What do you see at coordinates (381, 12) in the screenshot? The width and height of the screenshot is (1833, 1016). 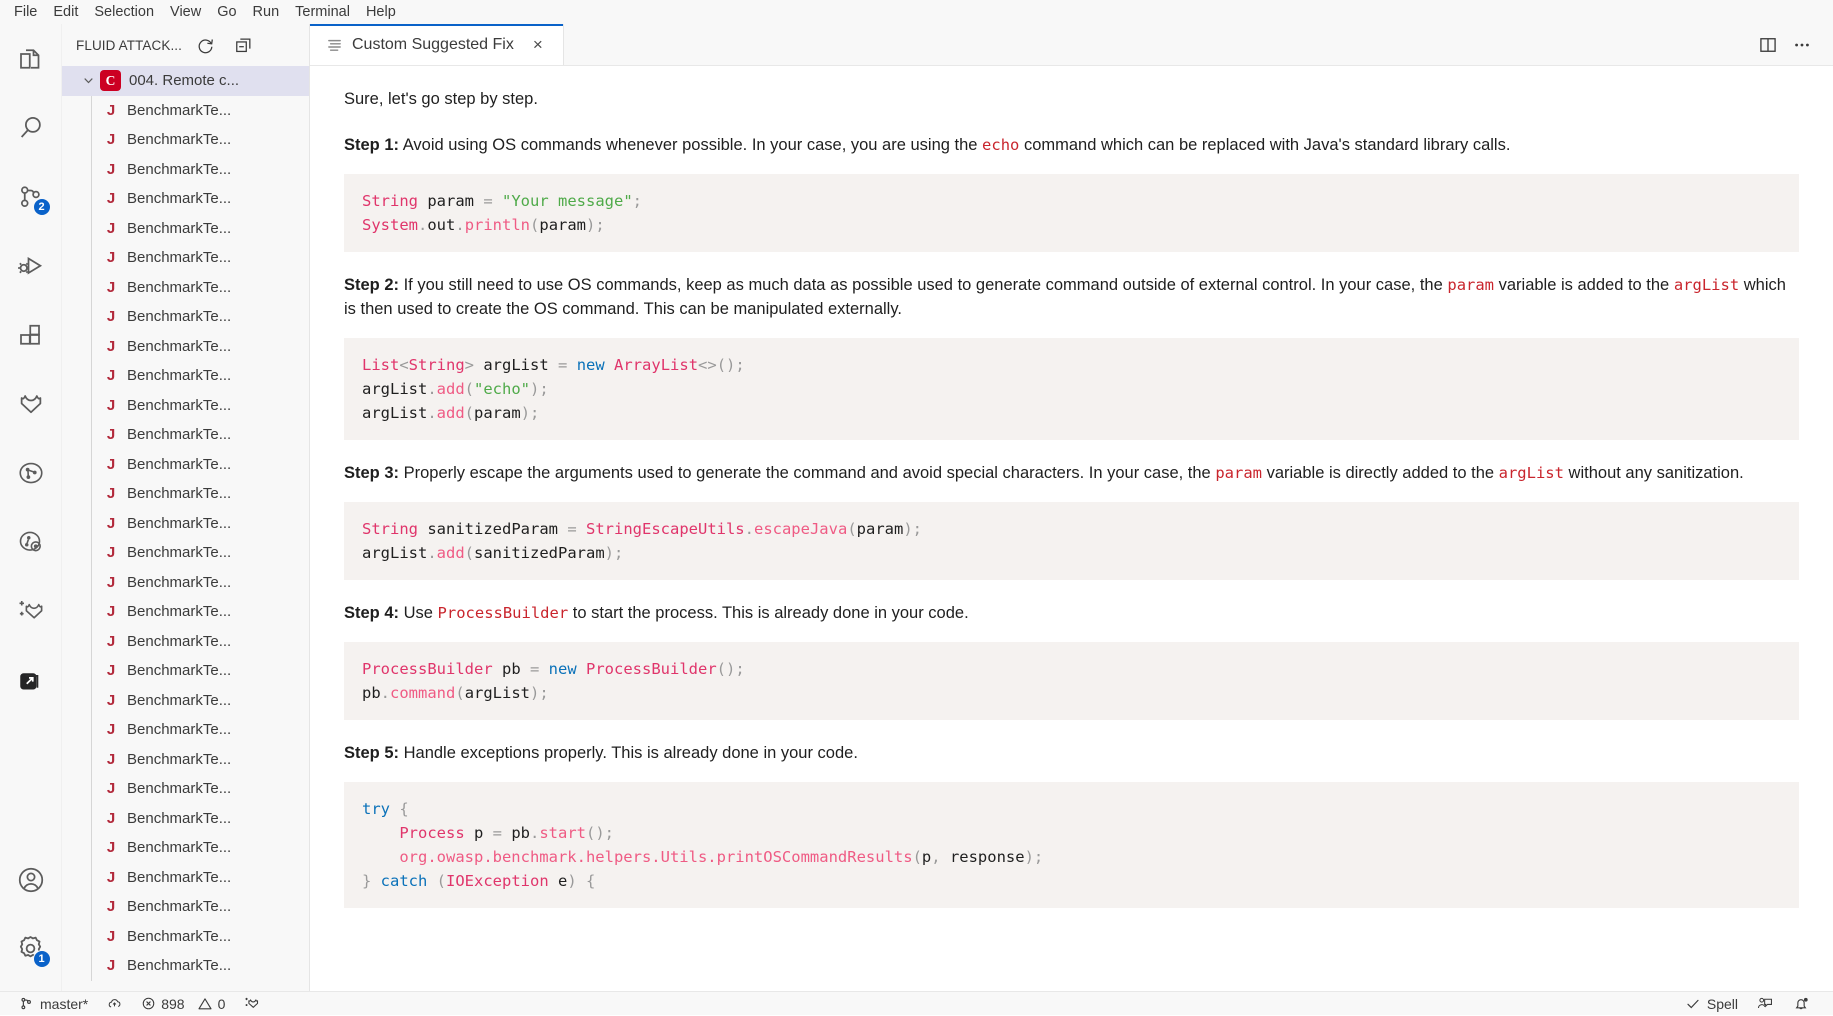 I see `menu-item-help: Help` at bounding box center [381, 12].